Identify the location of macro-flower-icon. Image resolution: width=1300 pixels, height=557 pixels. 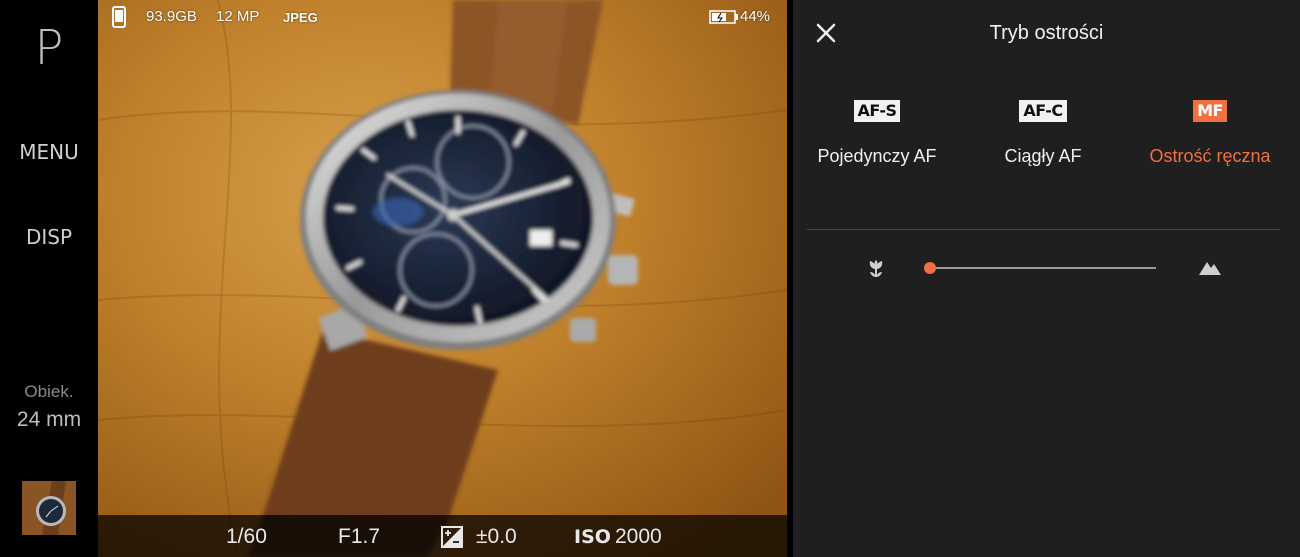
(876, 268).